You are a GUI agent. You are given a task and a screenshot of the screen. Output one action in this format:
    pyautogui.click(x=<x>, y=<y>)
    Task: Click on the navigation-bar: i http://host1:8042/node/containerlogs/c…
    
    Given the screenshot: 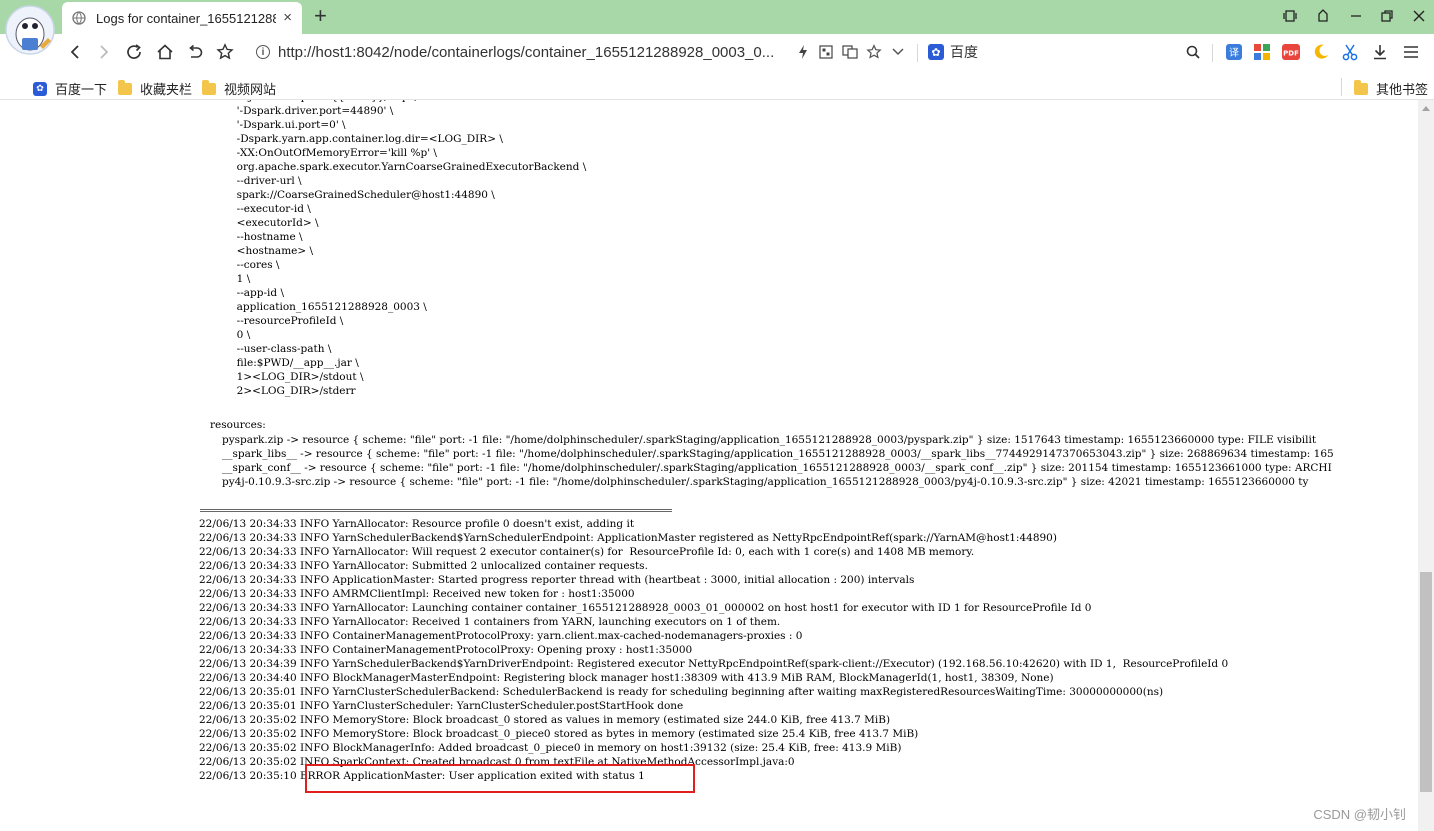 What is the action you would take?
    pyautogui.click(x=717, y=52)
    